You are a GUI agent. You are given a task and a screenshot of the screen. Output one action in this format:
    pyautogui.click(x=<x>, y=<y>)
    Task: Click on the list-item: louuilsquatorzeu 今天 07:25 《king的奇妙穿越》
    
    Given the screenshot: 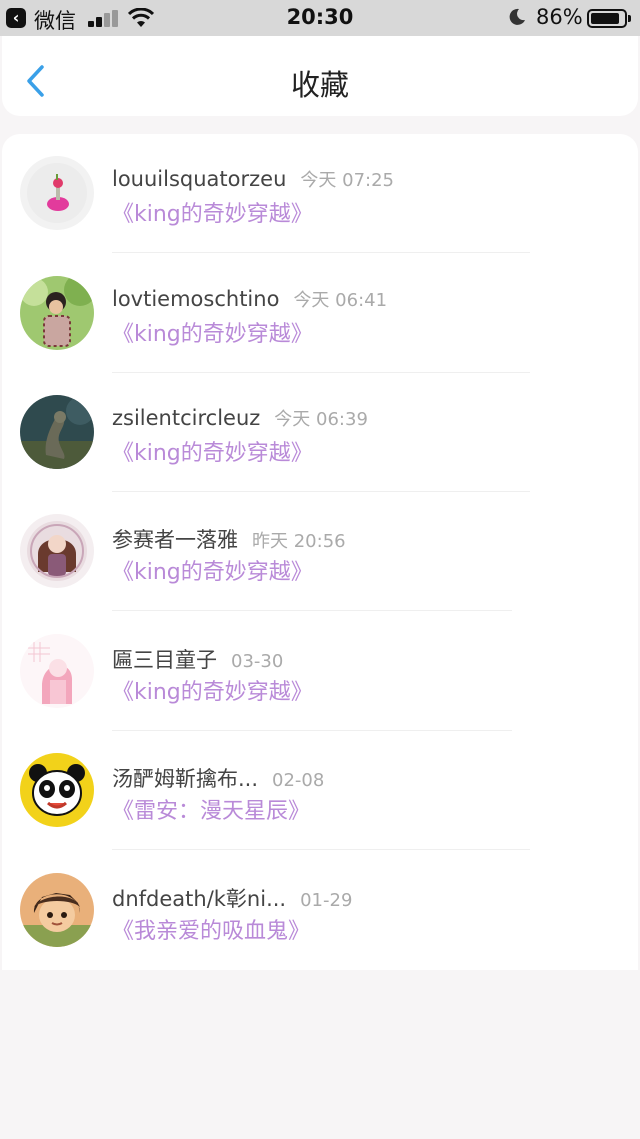 What is the action you would take?
    pyautogui.click(x=320, y=194)
    